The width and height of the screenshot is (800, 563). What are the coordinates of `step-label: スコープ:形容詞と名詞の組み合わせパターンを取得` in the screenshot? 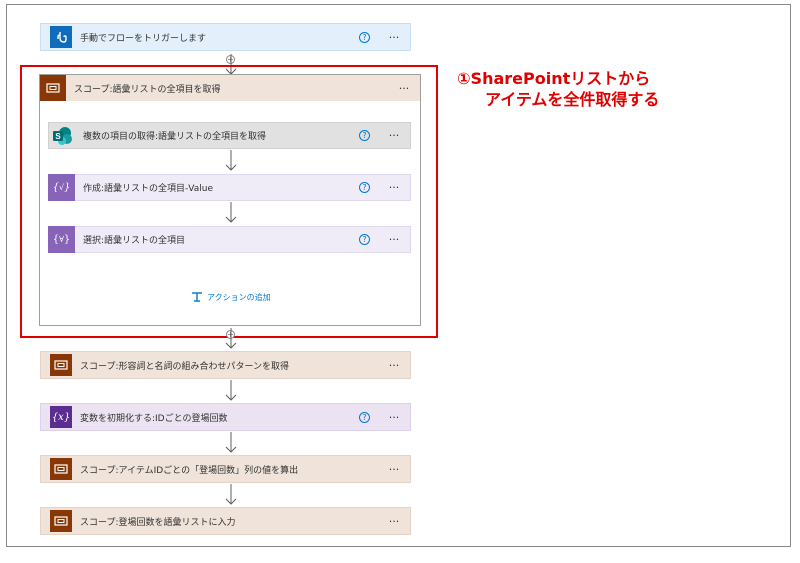 It's located at (185, 366).